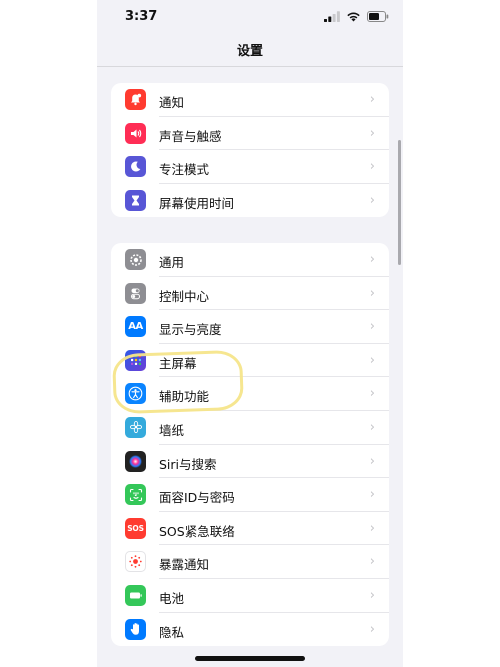 The image size is (500, 667). What do you see at coordinates (250, 66) in the screenshot?
I see `header-divider` at bounding box center [250, 66].